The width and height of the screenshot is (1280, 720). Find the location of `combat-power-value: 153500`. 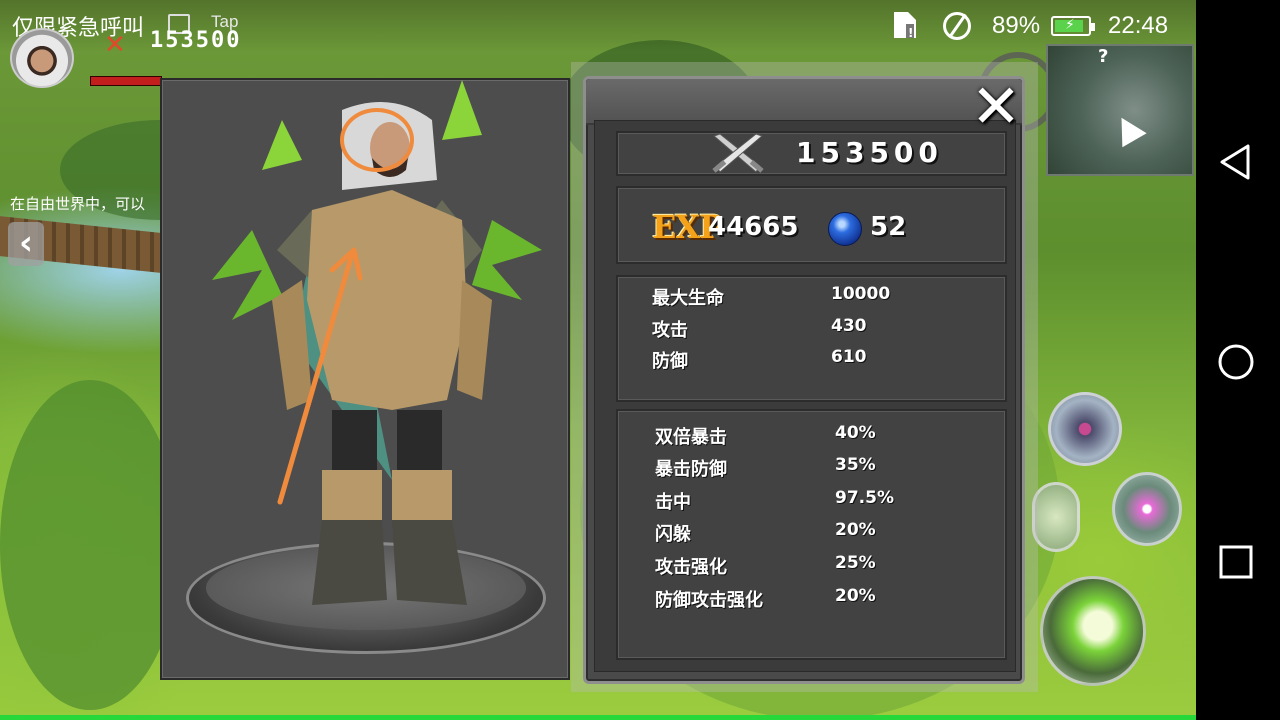

combat-power-value: 153500 is located at coordinates (869, 152).